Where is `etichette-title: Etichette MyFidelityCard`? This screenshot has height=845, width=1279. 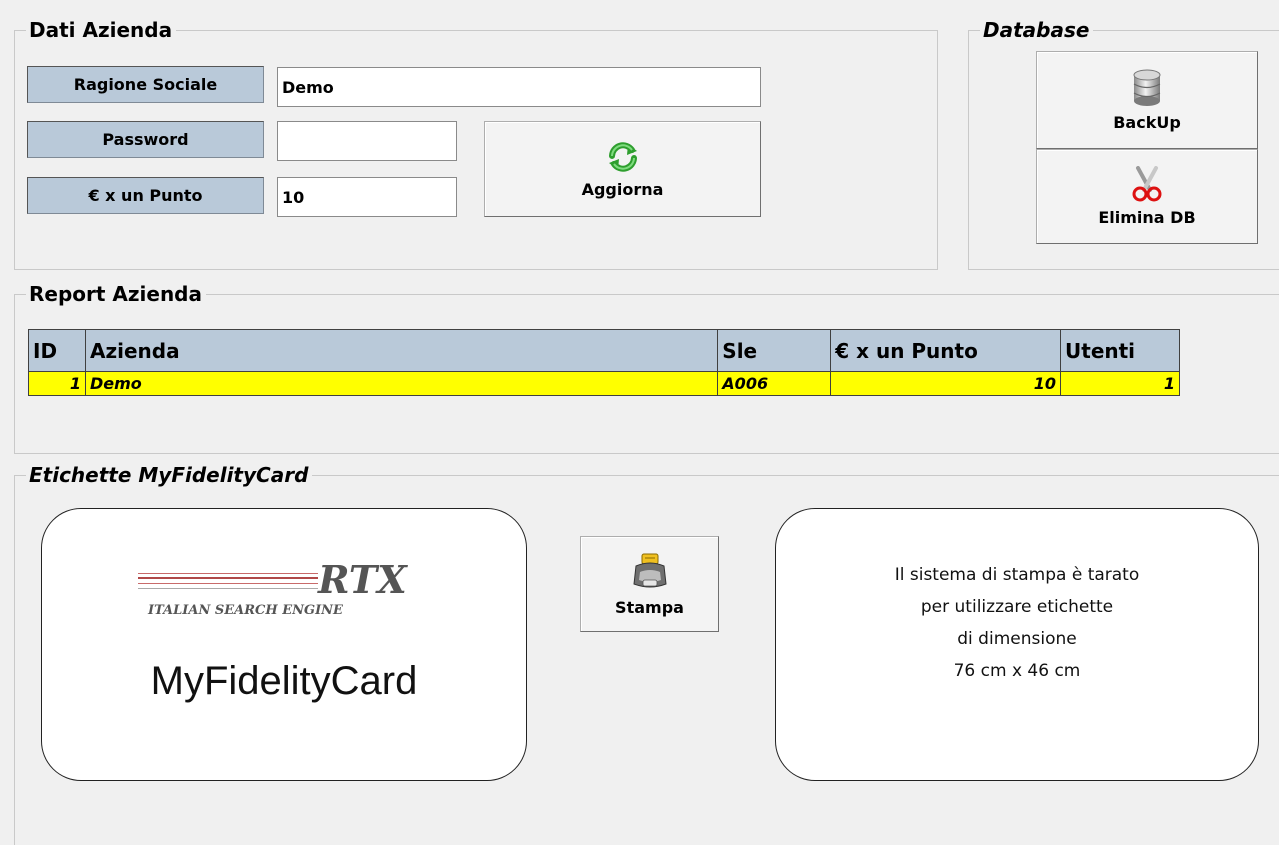 etichette-title: Etichette MyFidelityCard is located at coordinates (169, 475).